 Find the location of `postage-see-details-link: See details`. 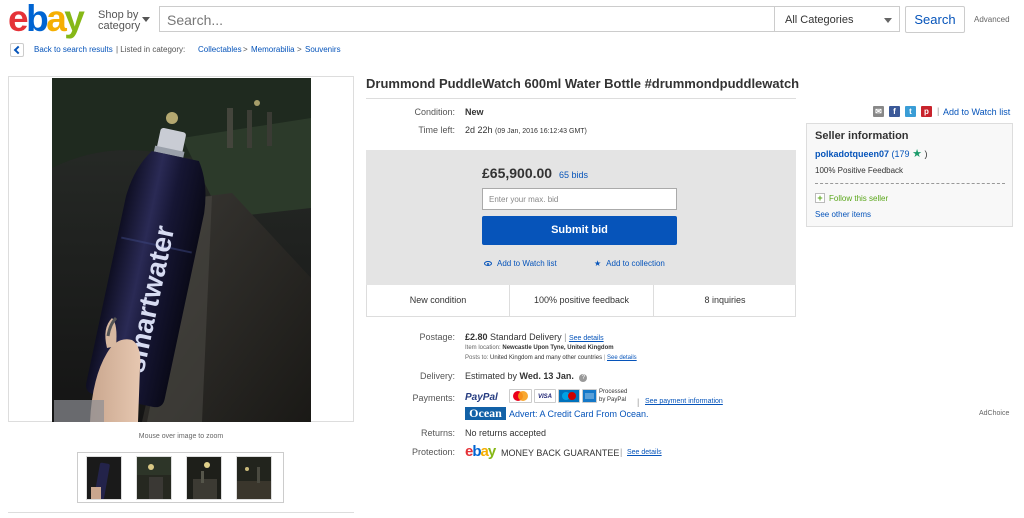

postage-see-details-link: See details is located at coordinates (586, 338).